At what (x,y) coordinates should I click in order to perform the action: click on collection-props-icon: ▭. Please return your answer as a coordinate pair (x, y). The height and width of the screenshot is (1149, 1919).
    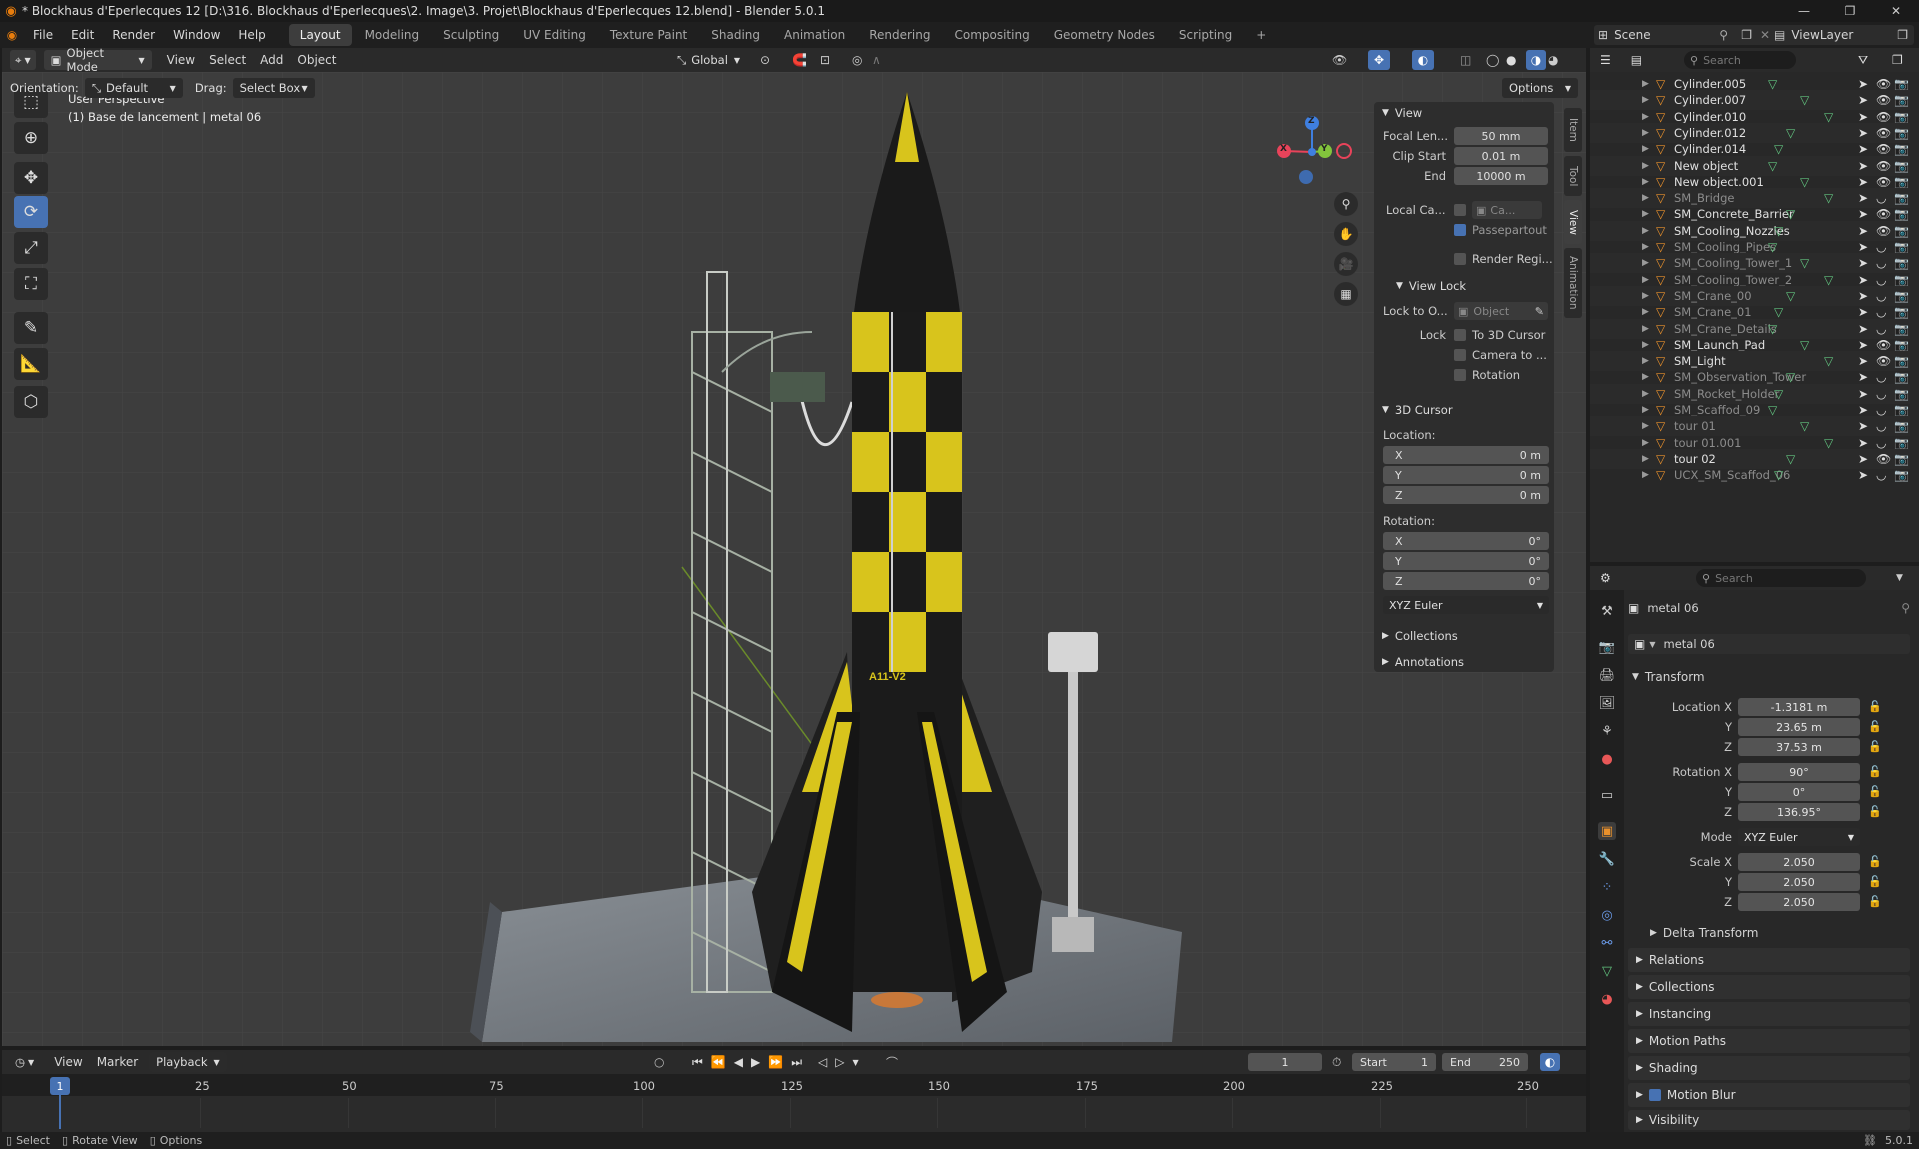
    Looking at the image, I should click on (1607, 795).